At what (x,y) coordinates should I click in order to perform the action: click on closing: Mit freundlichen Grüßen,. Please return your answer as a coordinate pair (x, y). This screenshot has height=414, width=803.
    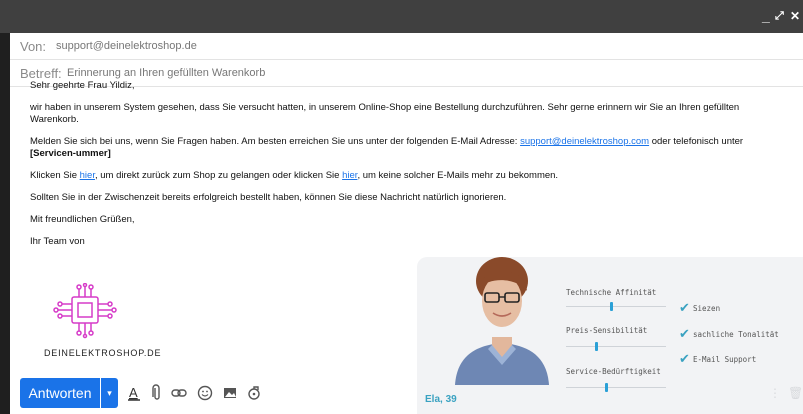
    Looking at the image, I should click on (82, 219).